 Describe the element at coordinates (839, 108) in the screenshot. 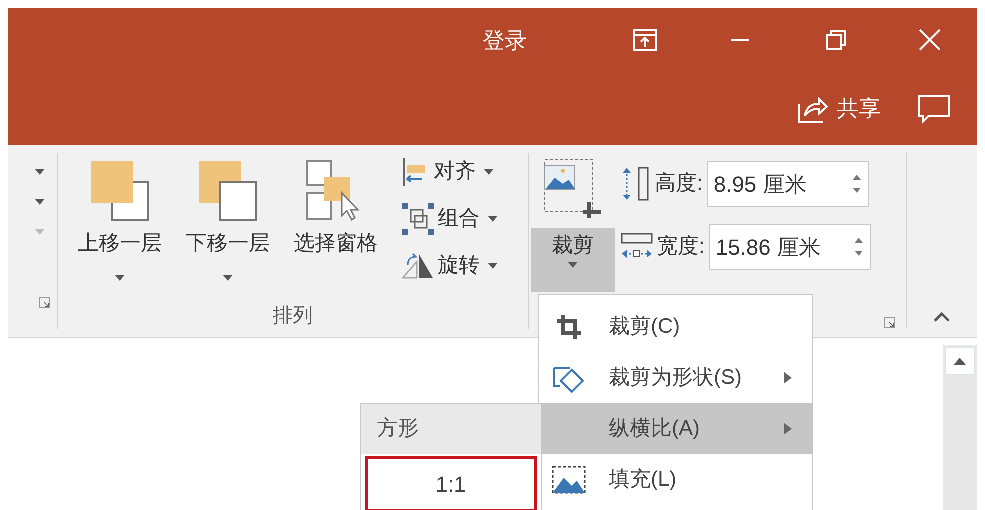

I see `share-button: 共享` at that location.